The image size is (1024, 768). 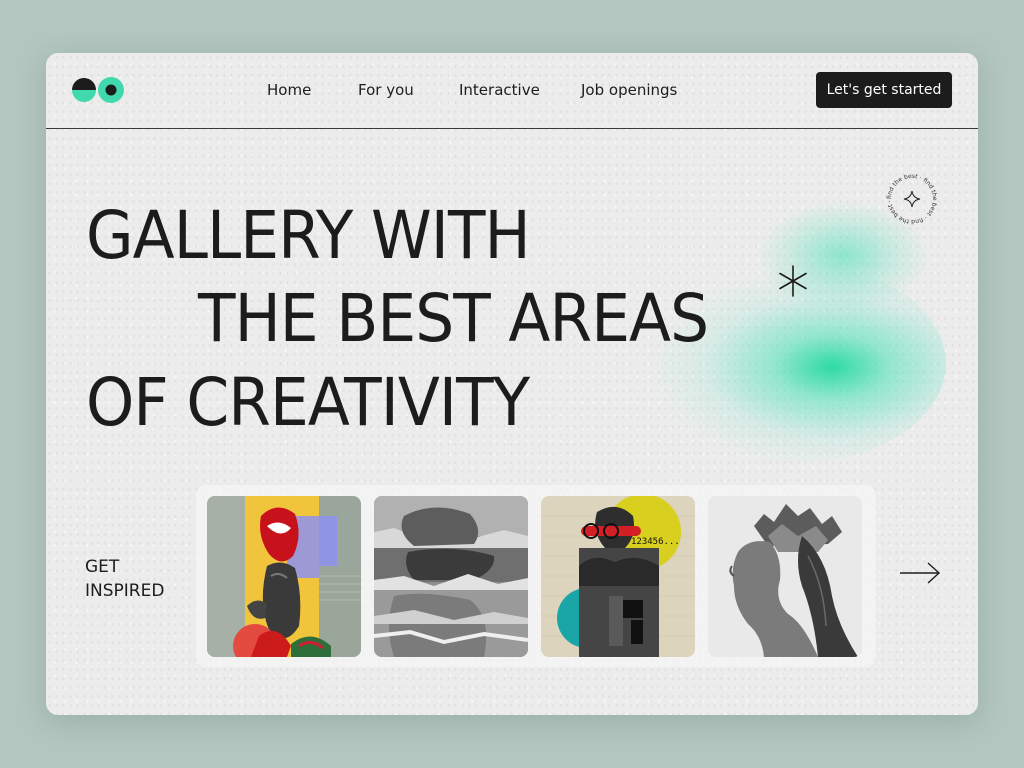 What do you see at coordinates (884, 90) in the screenshot?
I see `get-started-button: Let's get started` at bounding box center [884, 90].